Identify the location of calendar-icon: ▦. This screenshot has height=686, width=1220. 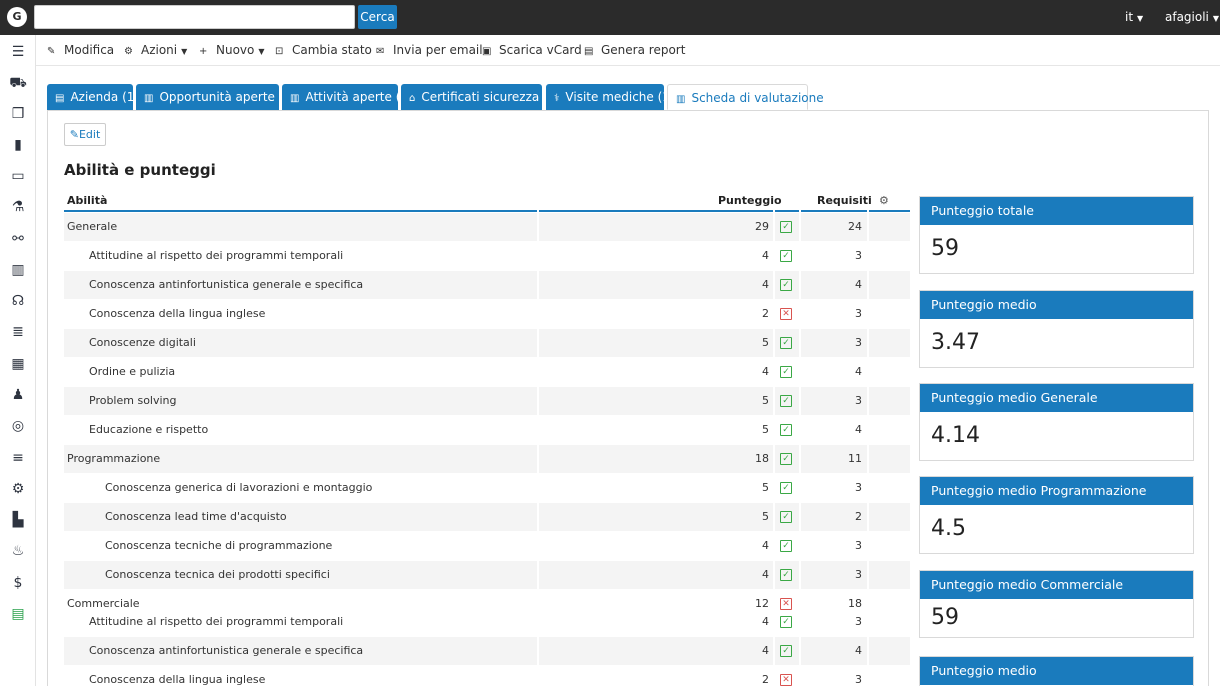
(18, 364).